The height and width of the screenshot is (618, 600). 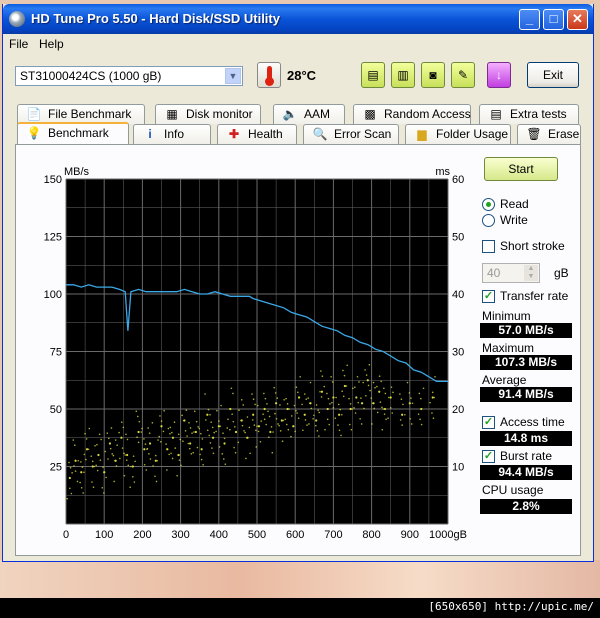 What do you see at coordinates (529, 19) in the screenshot?
I see `minimize-button: _` at bounding box center [529, 19].